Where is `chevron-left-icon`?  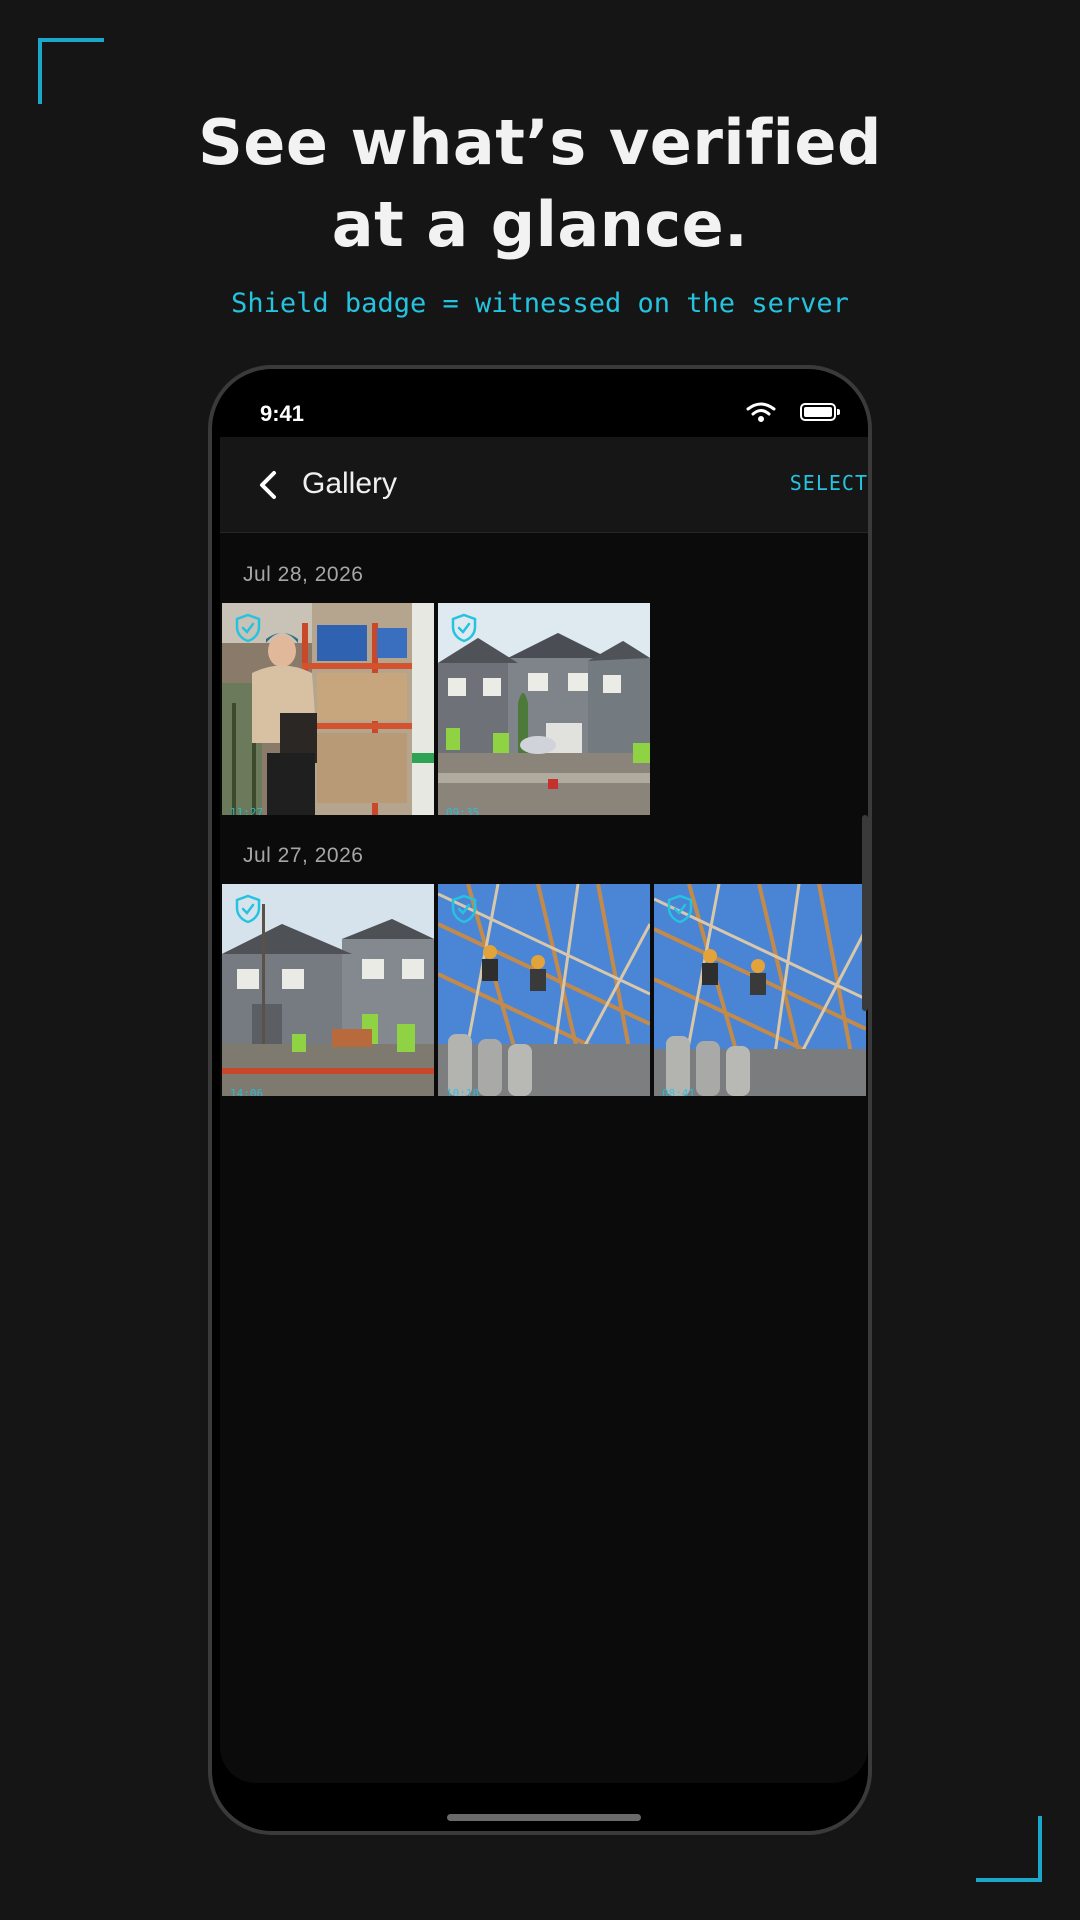 chevron-left-icon is located at coordinates (270, 485).